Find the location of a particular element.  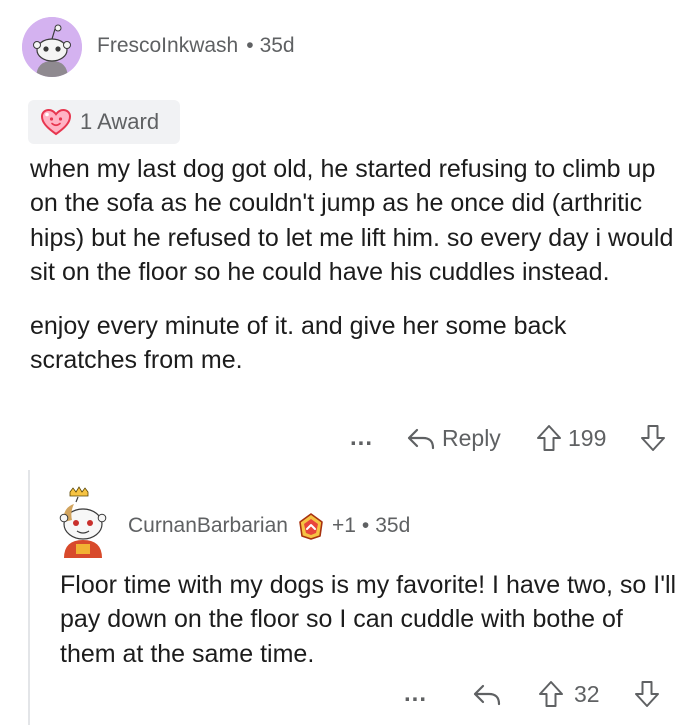

vote-score: 32 is located at coordinates (587, 693).